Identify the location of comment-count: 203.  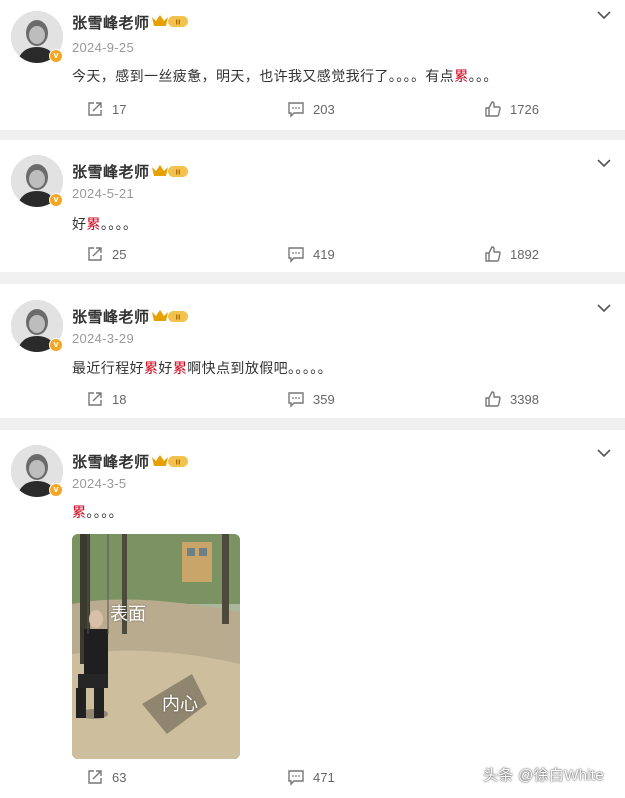
(324, 109).